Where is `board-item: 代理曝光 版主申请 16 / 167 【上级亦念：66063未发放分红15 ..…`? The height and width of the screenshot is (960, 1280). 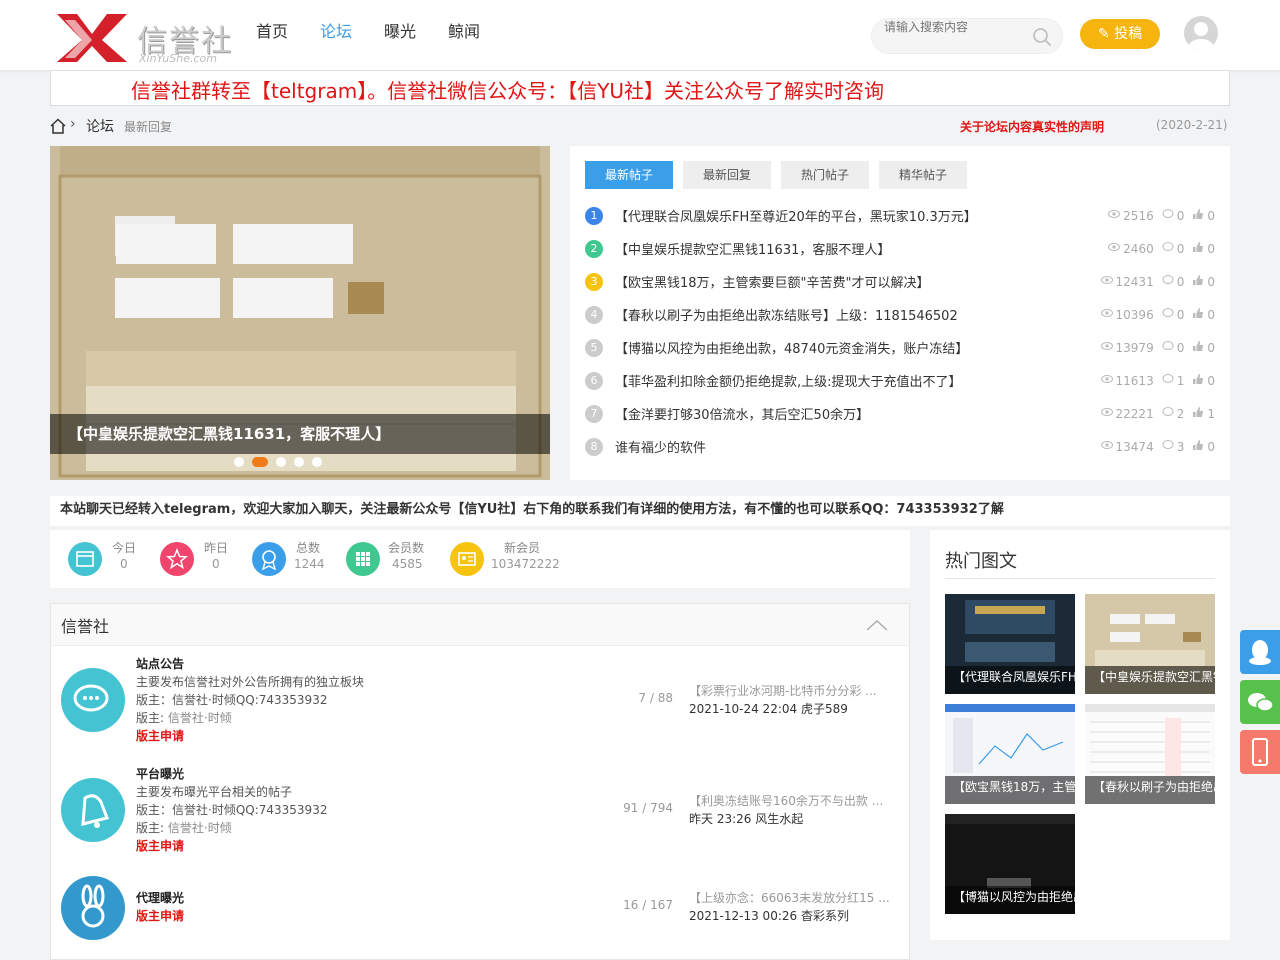 board-item: 代理曝光 版主申请 16 / 167 【上级亦念：66063未发放分红15 ..… is located at coordinates (480, 912).